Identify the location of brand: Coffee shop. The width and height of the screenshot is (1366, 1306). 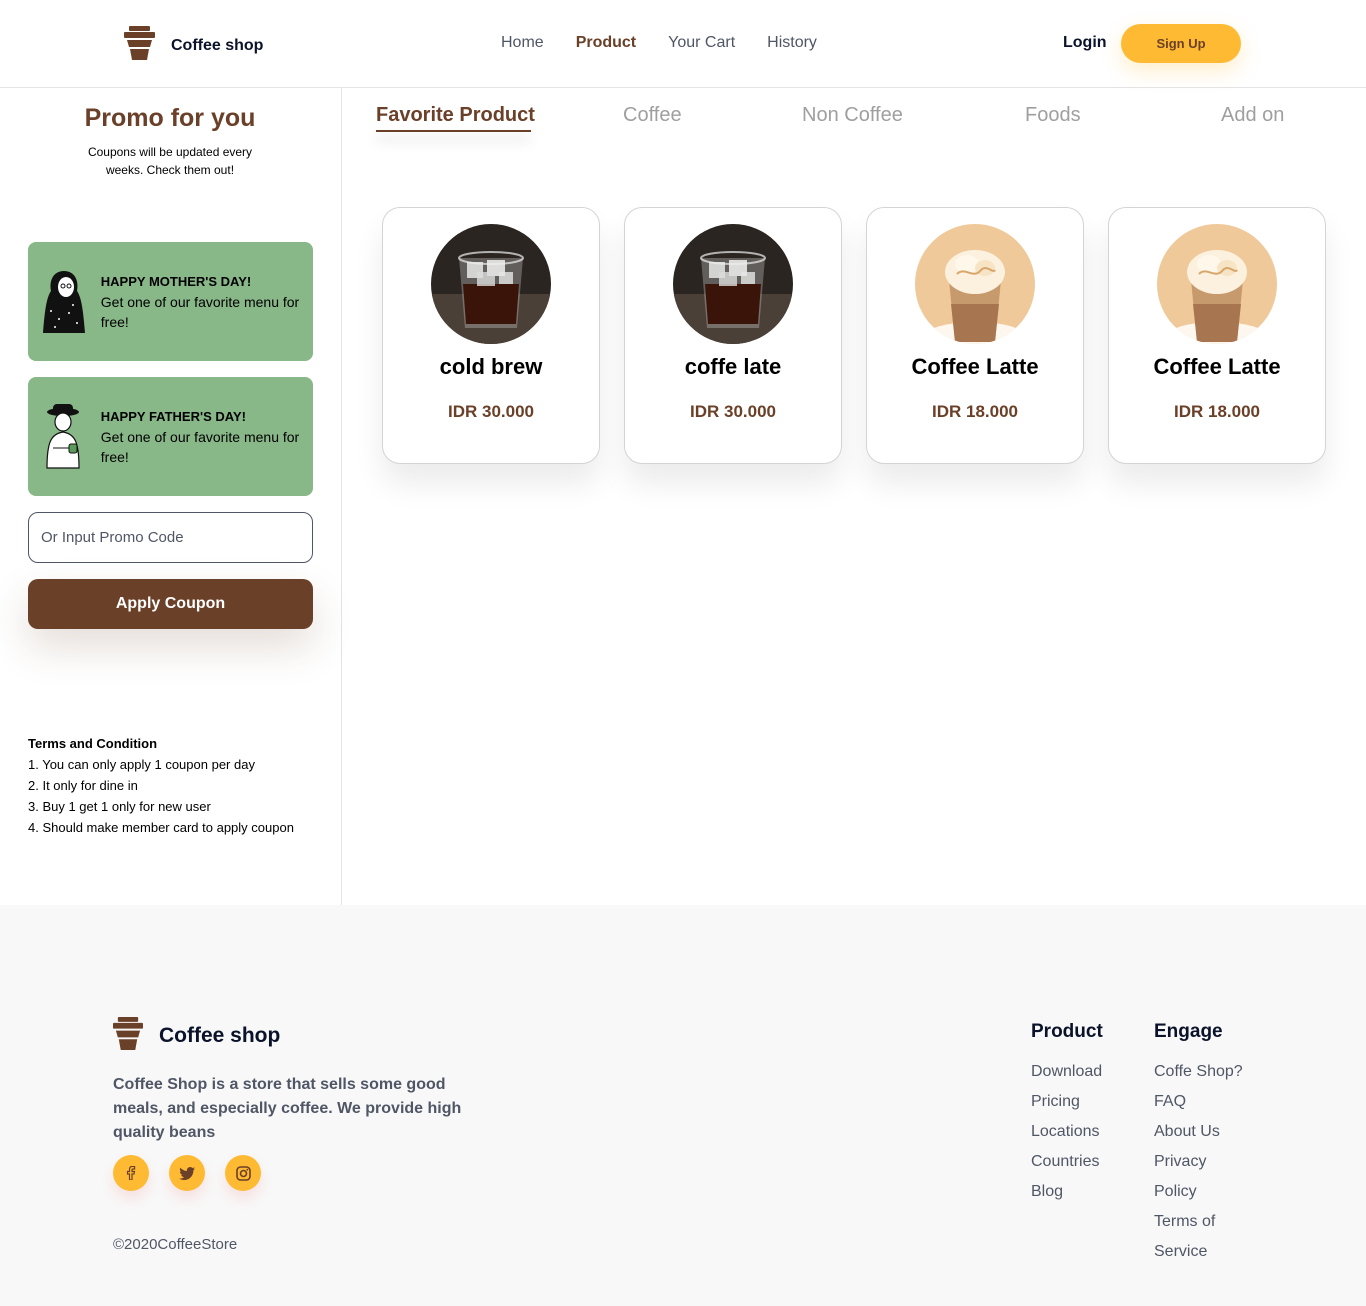
(193, 45).